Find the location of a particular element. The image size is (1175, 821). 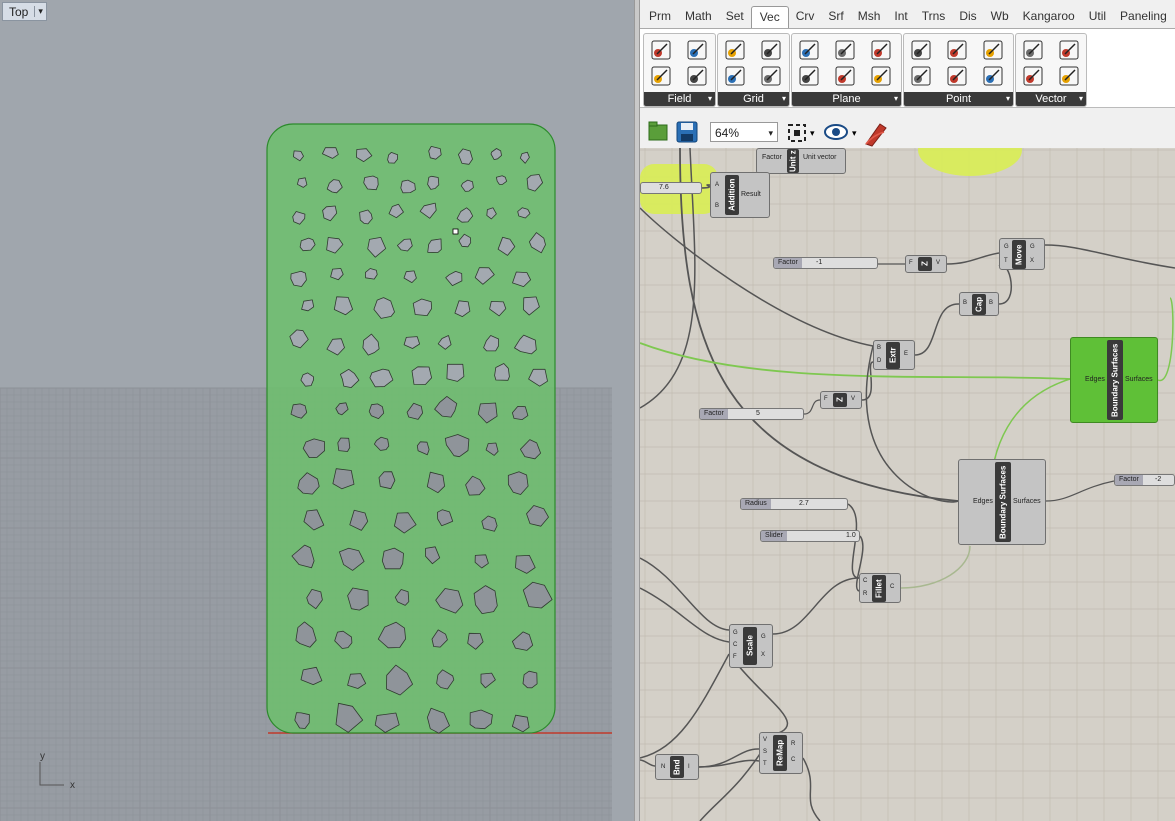

field-magnet-icon is located at coordinates (697, 76).